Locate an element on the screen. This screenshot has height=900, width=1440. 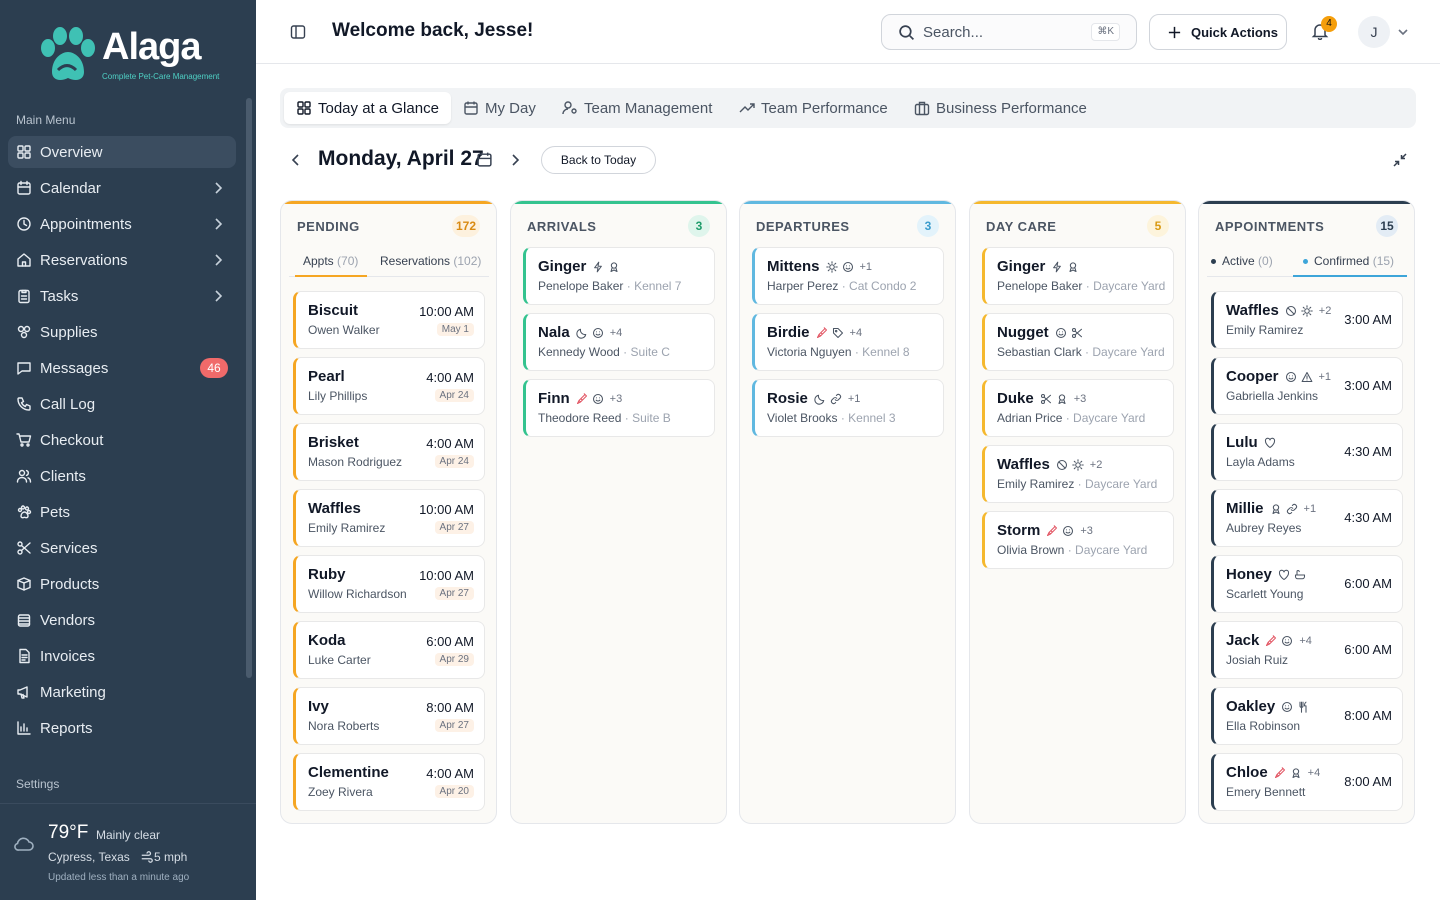
back-to-today-button: Back to Today is located at coordinates (598, 160).